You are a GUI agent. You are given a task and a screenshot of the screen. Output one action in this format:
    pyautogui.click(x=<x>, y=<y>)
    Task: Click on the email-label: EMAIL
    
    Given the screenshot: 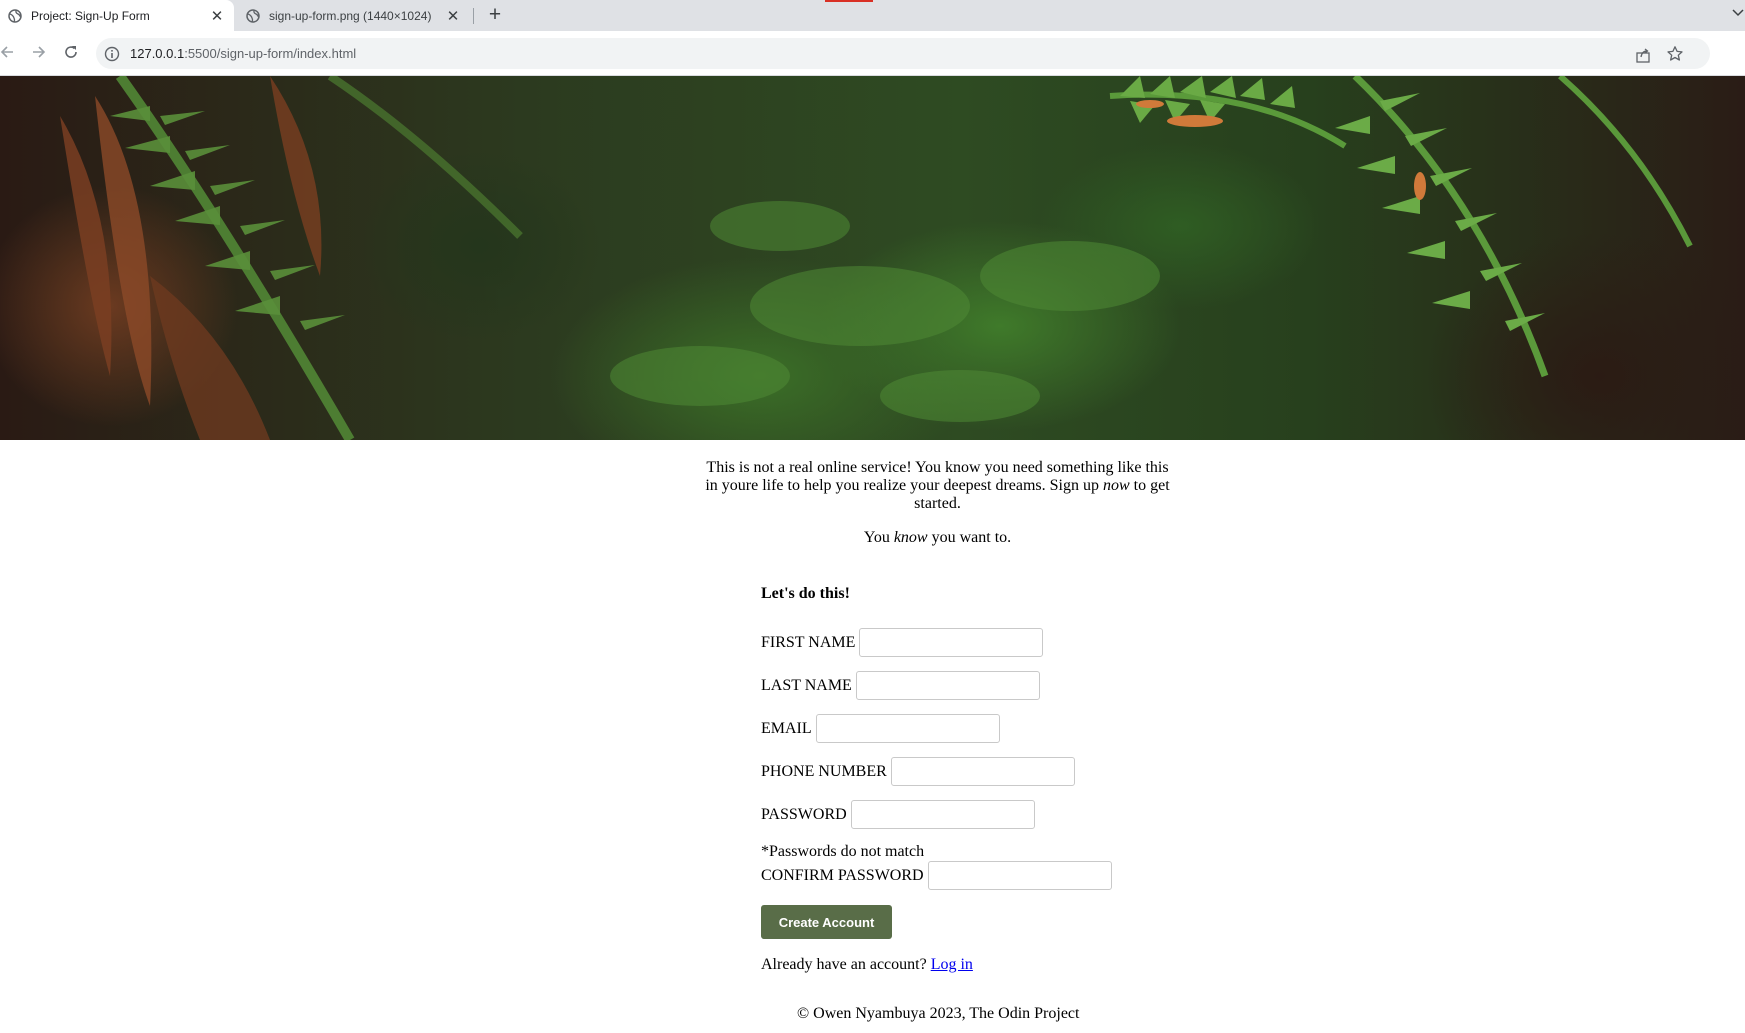 What is the action you would take?
    pyautogui.click(x=786, y=728)
    